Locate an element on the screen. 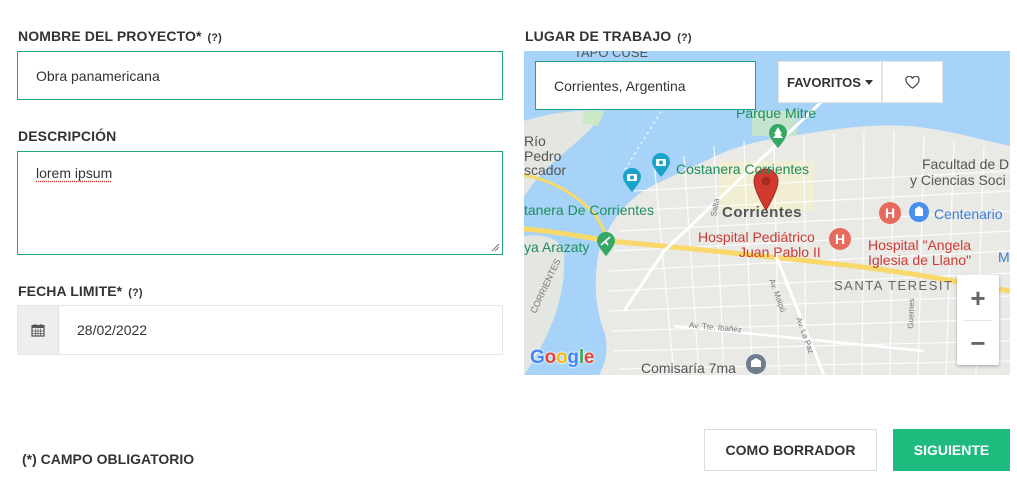 The image size is (1017, 479). zoom-in-button: + is located at coordinates (978, 297).